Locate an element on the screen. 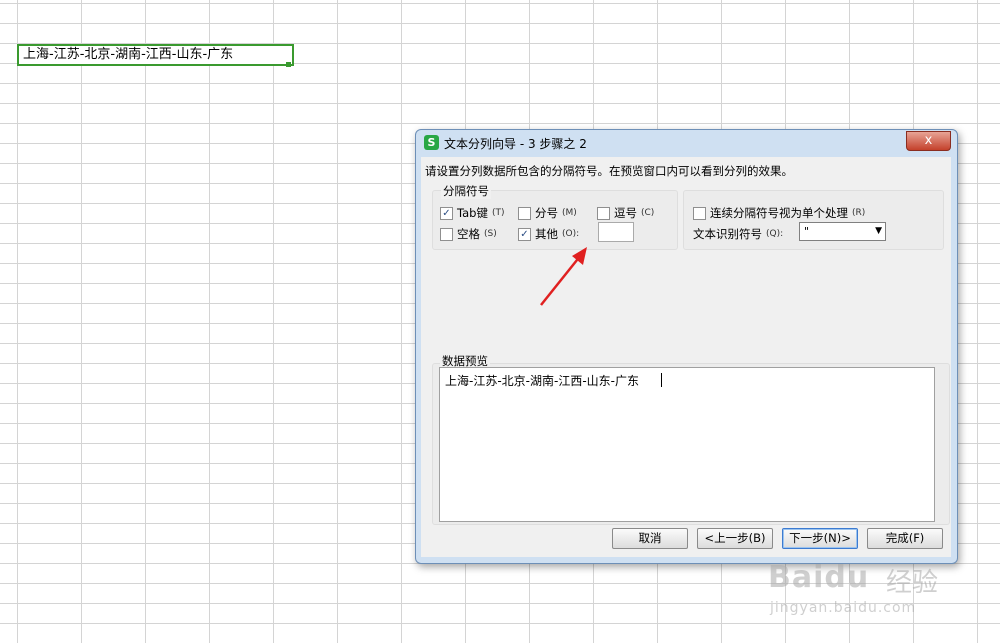  watermark-cn-text: 经验 is located at coordinates (912, 583).